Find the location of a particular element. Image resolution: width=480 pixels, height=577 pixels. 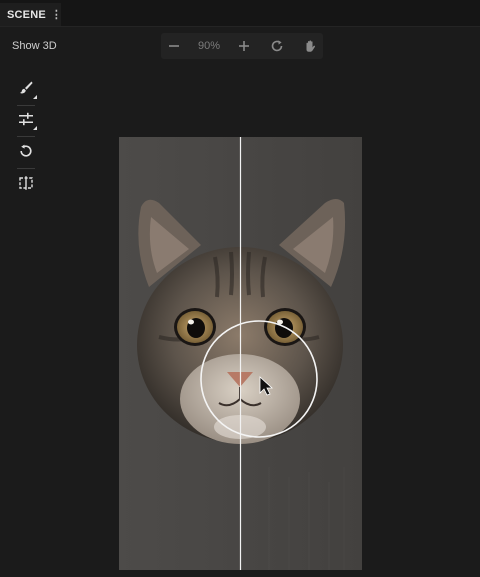

zoom-in-button is located at coordinates (244, 46).